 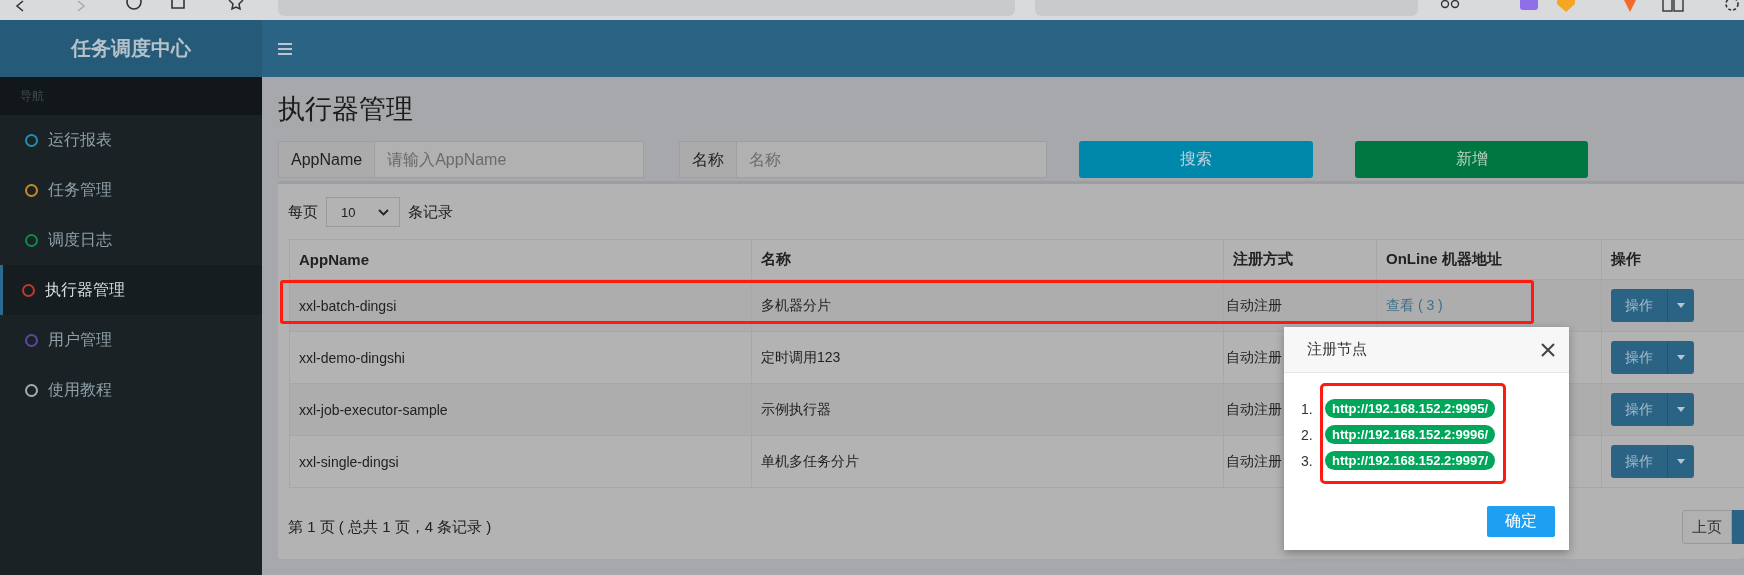 I want to click on dialog-title: 注册节点, so click(x=1337, y=349).